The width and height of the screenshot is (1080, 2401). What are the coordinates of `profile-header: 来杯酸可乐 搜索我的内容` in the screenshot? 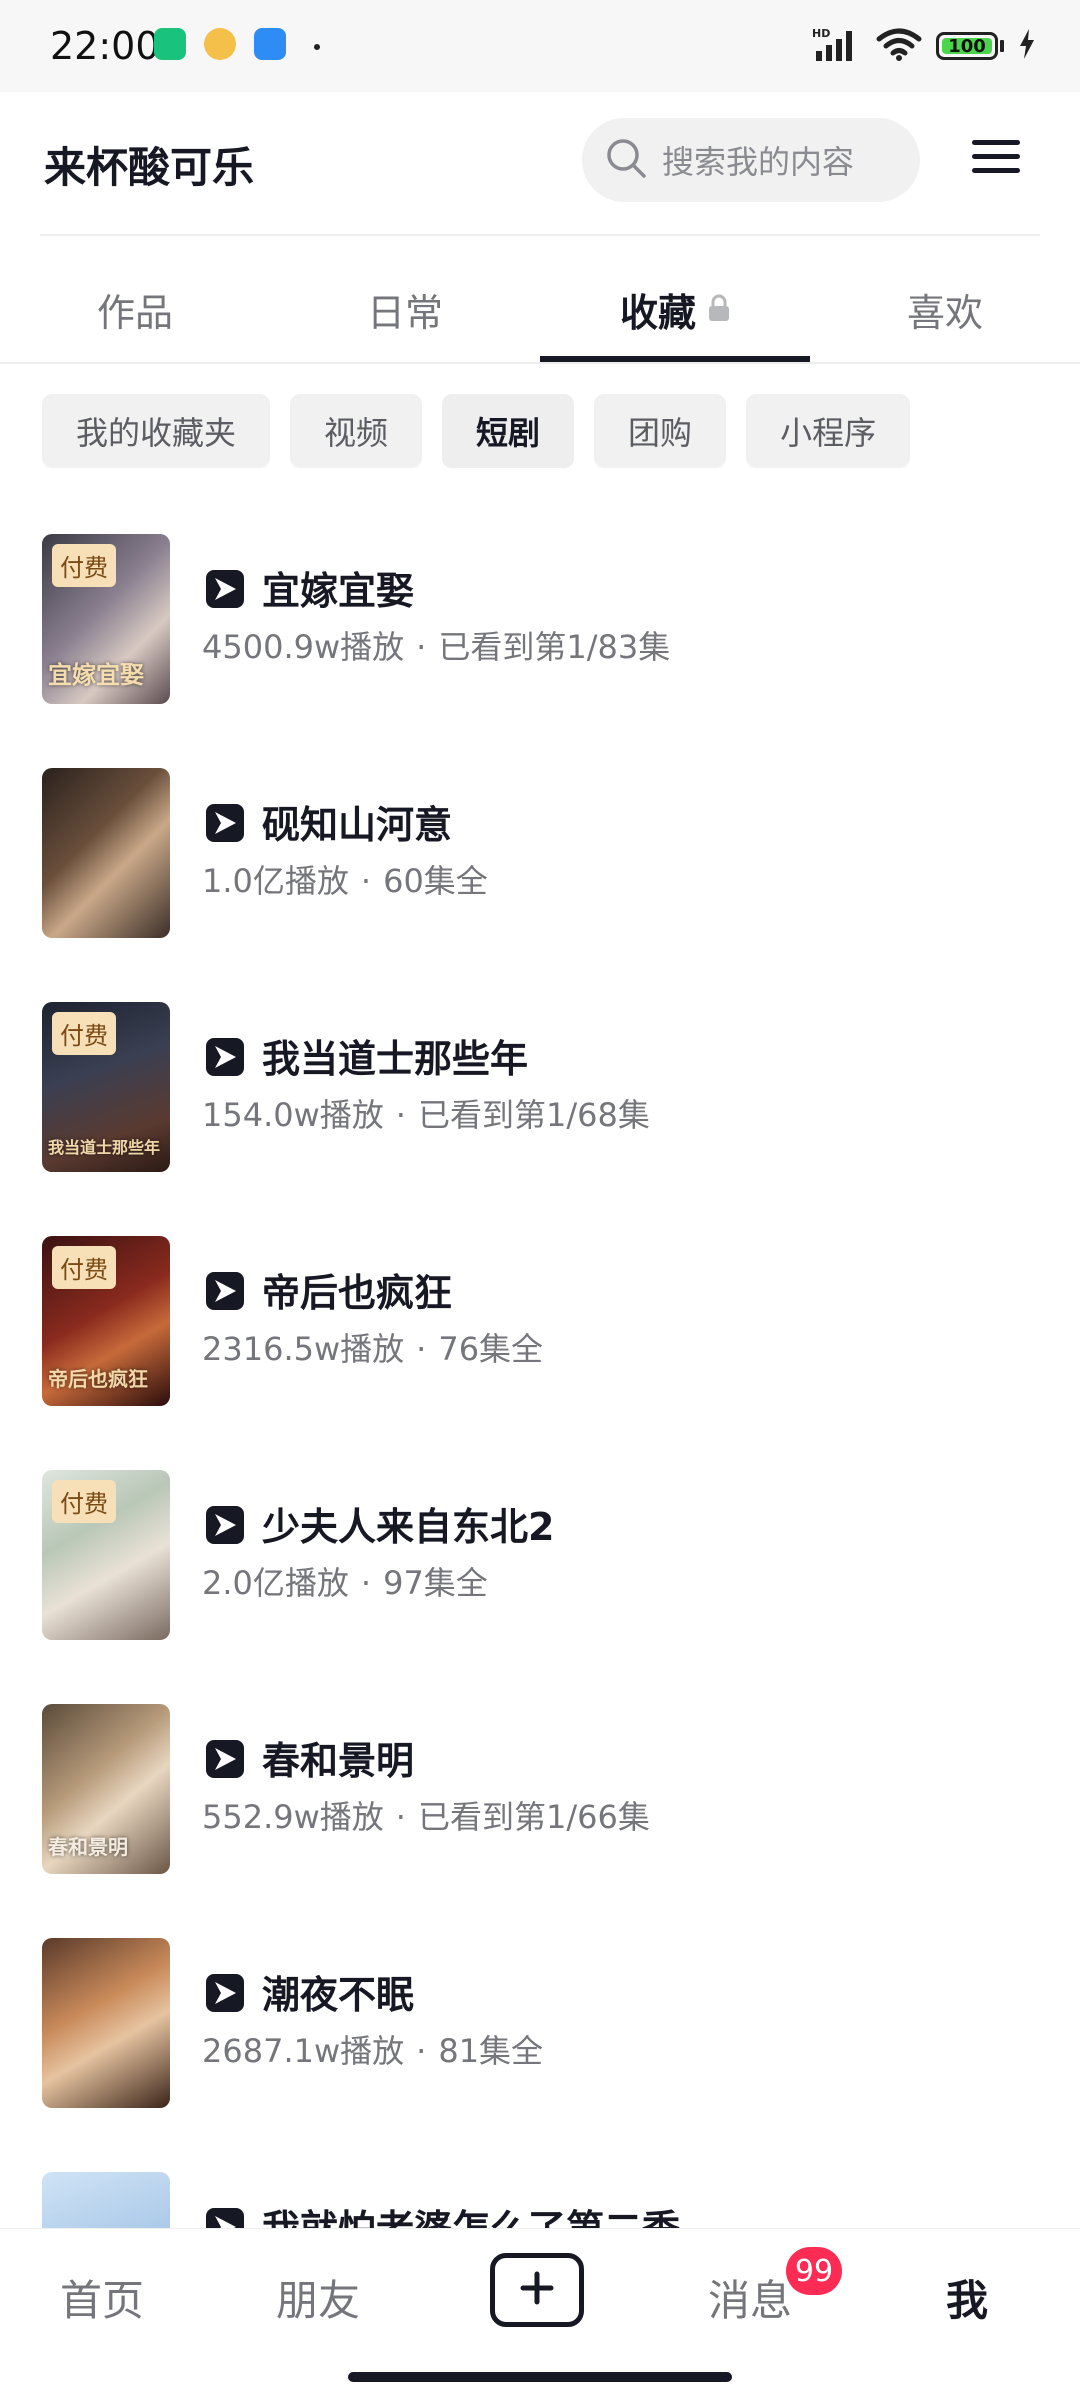 It's located at (540, 164).